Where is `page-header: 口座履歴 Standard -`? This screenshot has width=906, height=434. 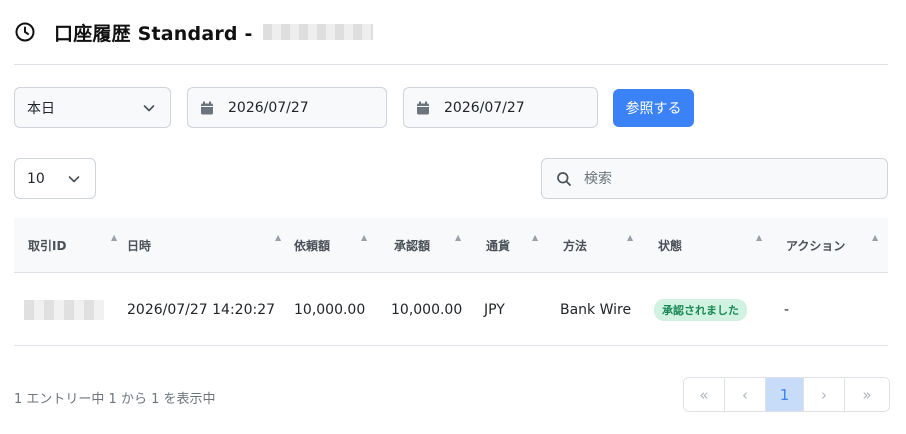 page-header: 口座履歴 Standard - is located at coordinates (193, 32).